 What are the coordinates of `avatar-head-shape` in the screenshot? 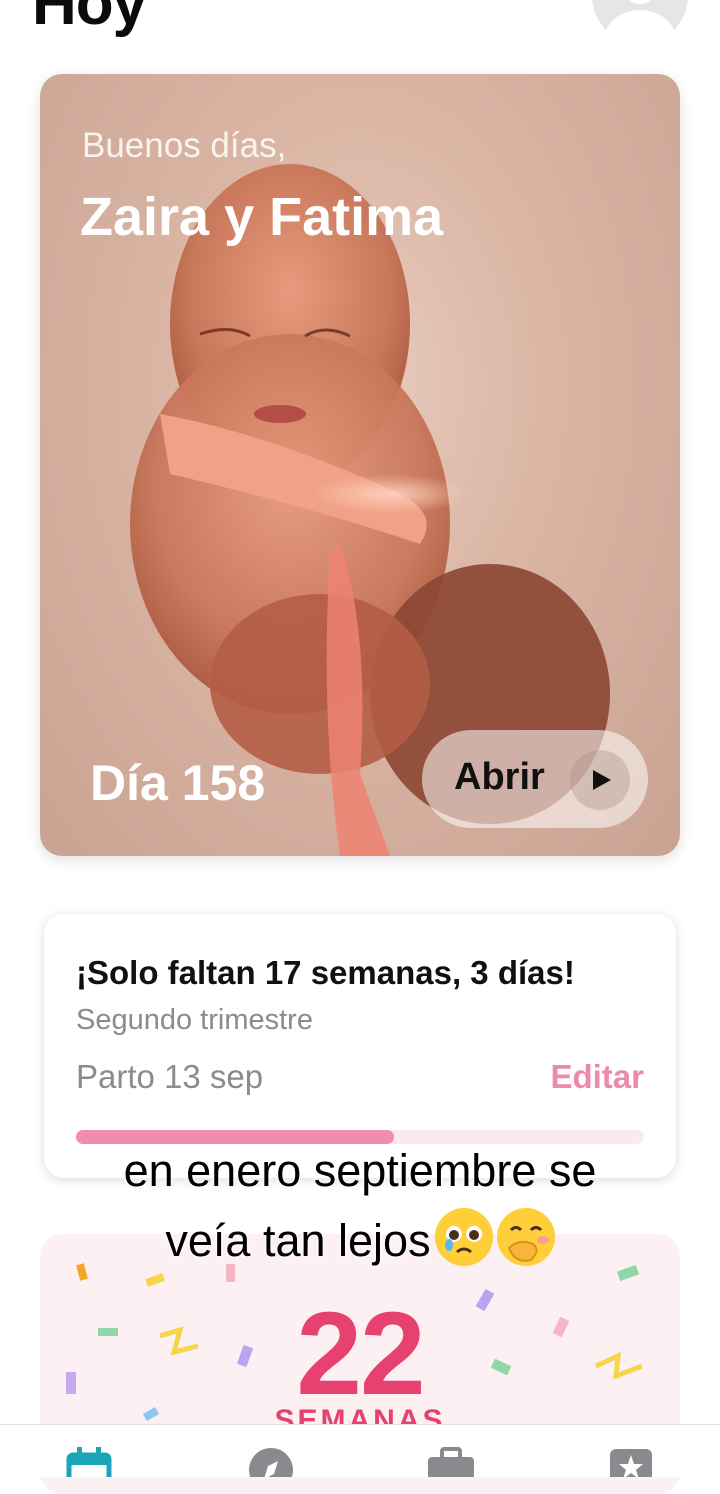 It's located at (640, 2).